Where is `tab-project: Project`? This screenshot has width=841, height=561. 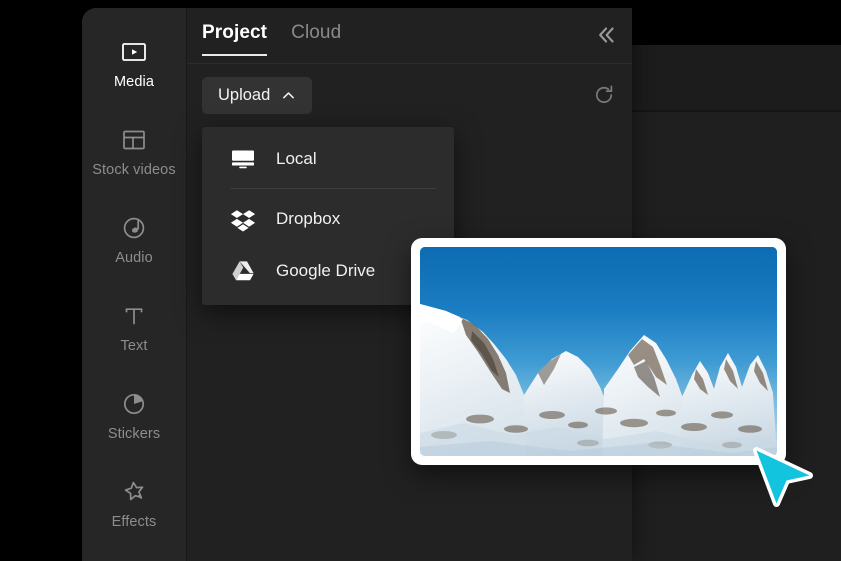
tab-project: Project is located at coordinates (235, 39).